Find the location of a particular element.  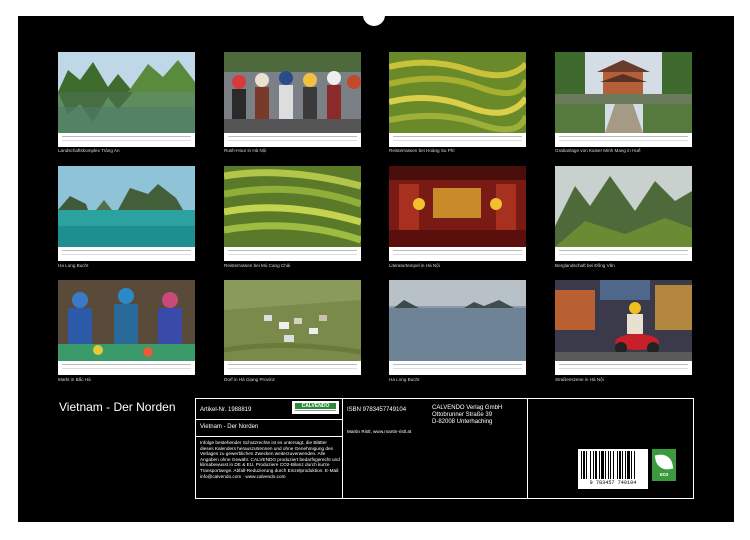

photo-bac-ha-market is located at coordinates (126, 320).